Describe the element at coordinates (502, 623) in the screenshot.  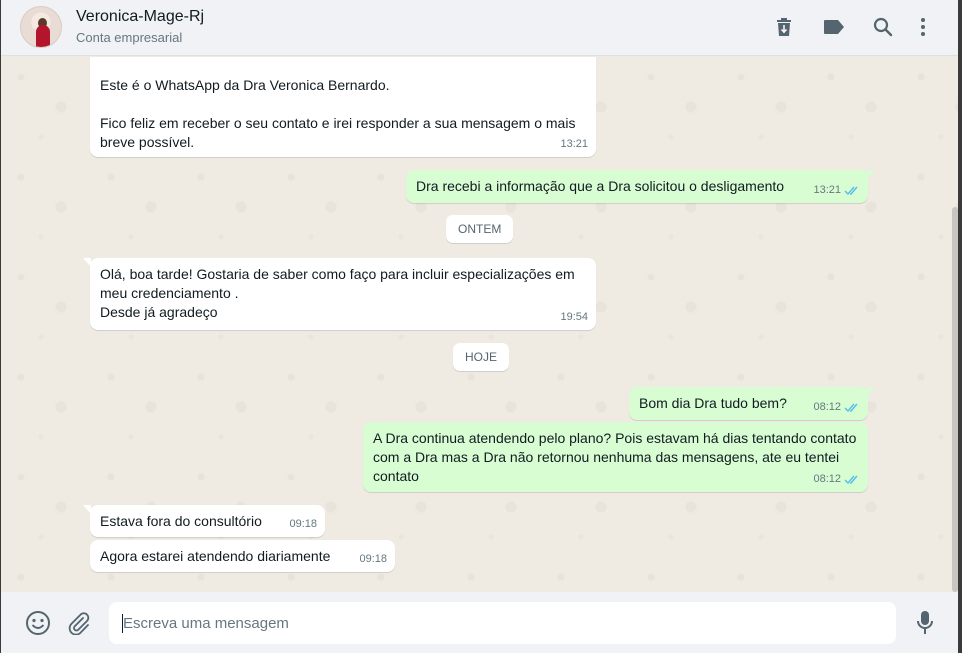
I see `message-input` at that location.